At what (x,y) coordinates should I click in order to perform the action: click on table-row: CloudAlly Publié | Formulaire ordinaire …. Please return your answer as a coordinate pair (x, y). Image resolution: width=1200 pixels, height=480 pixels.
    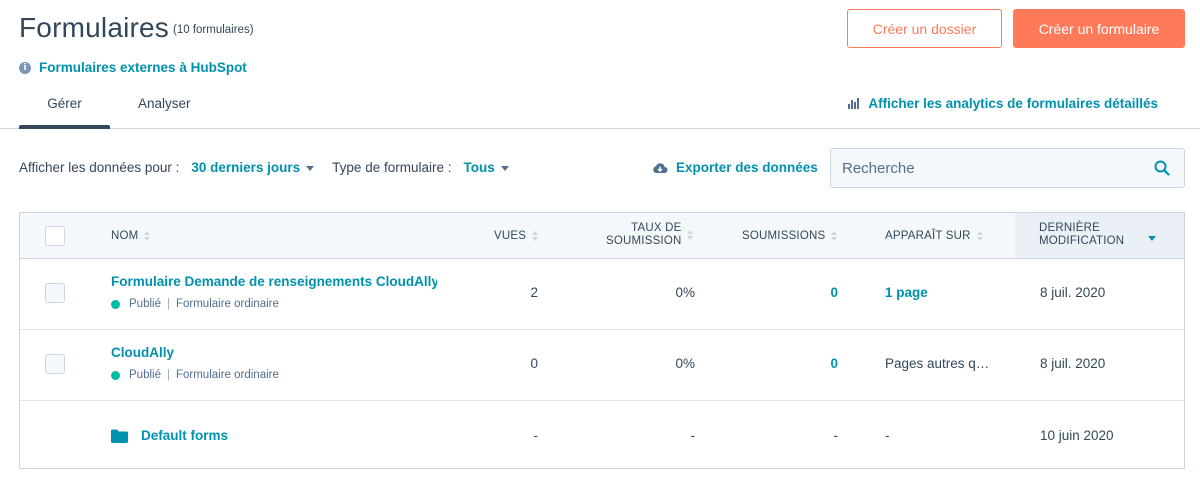
    Looking at the image, I should click on (602, 365).